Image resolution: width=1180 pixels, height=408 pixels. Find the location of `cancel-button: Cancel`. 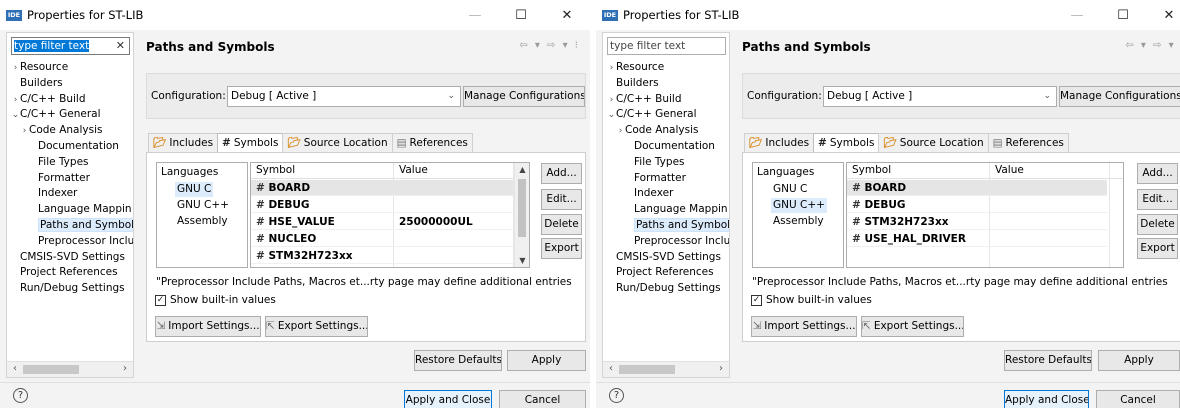

cancel-button: Cancel is located at coordinates (542, 399).